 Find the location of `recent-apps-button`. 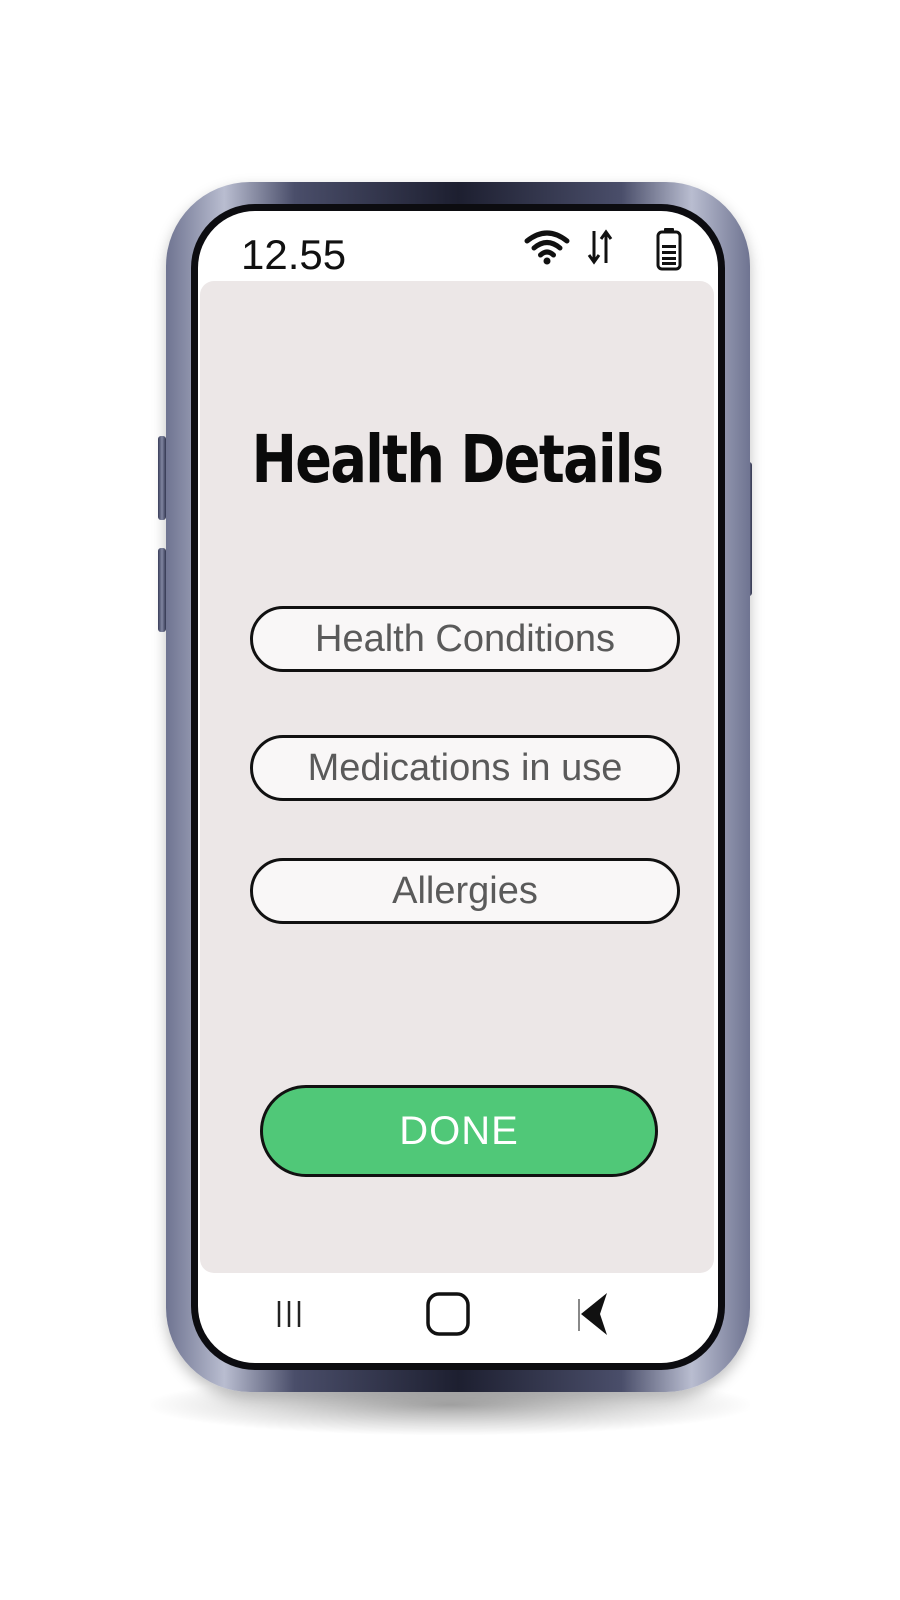

recent-apps-button is located at coordinates (289, 1314).